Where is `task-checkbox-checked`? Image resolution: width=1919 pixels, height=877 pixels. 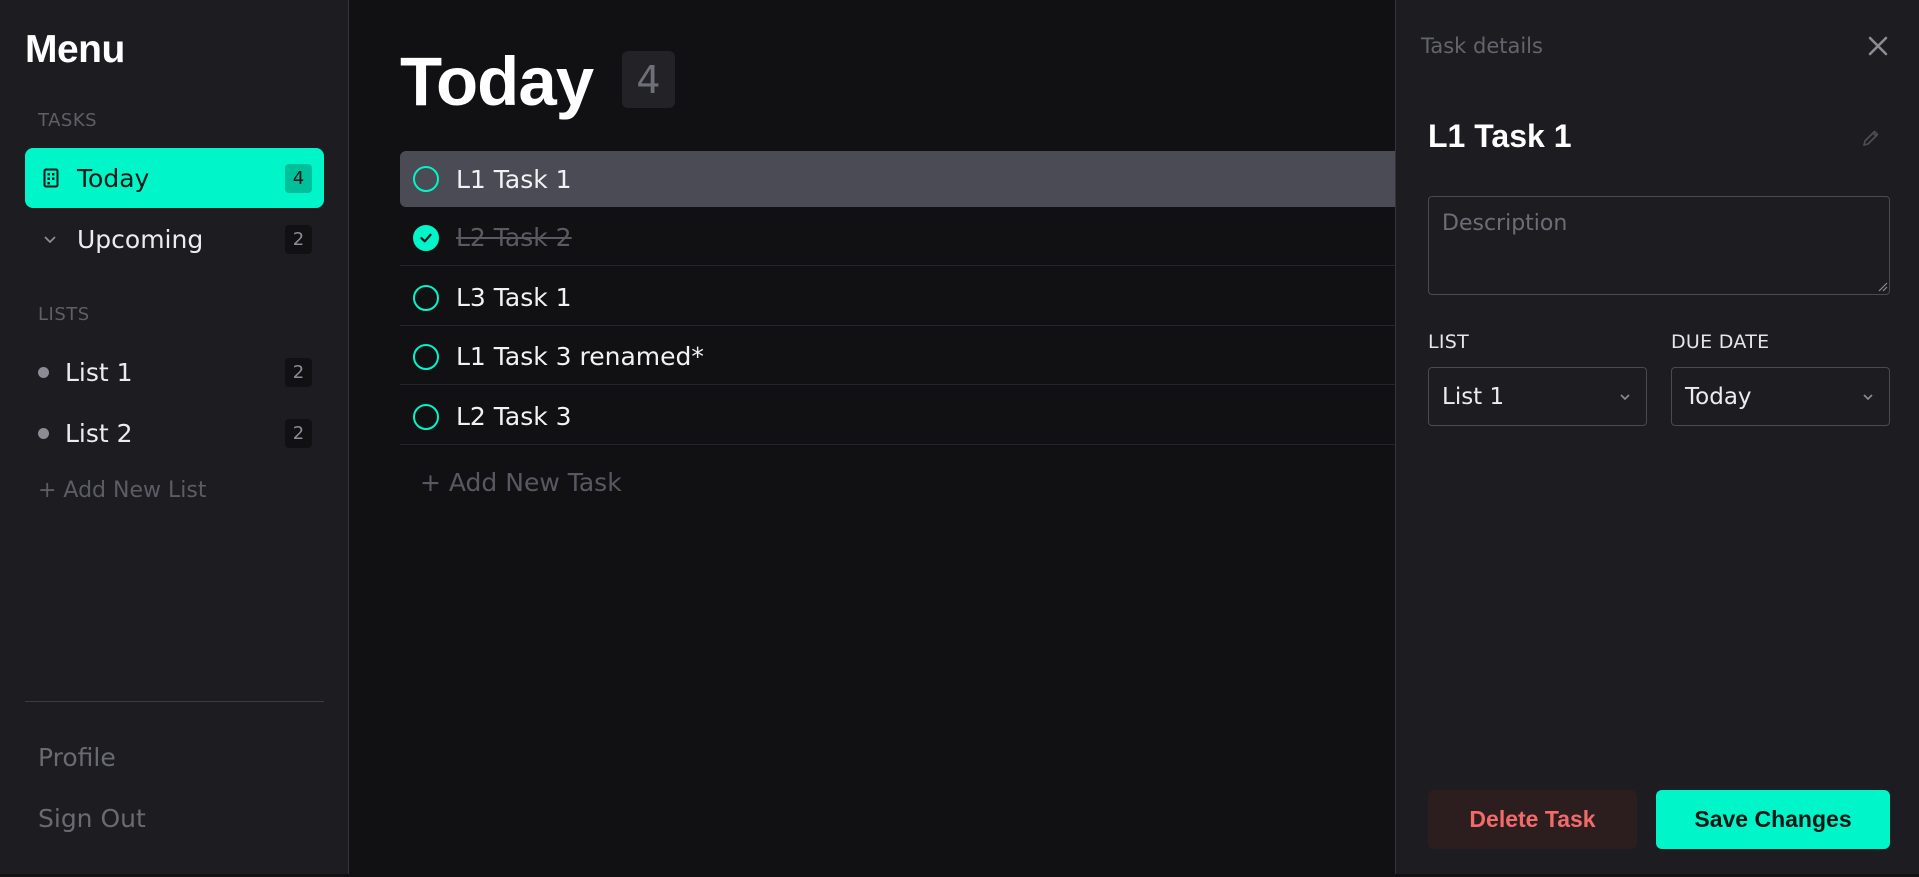 task-checkbox-checked is located at coordinates (426, 237).